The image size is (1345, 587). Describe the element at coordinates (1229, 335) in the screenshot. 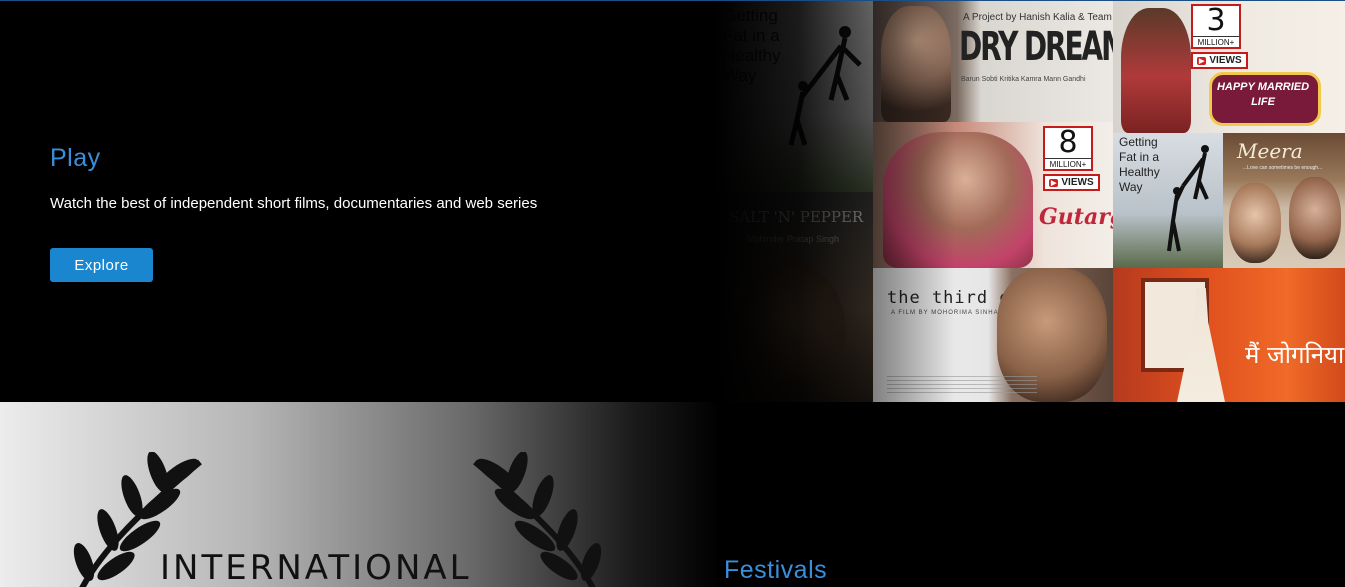

I see `poster-jogniya: मैं जोगनिया` at that location.